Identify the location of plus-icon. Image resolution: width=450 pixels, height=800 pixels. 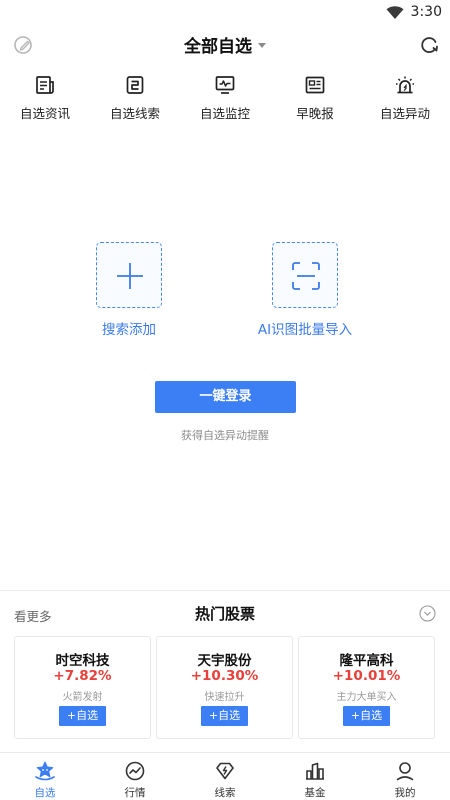
(130, 276).